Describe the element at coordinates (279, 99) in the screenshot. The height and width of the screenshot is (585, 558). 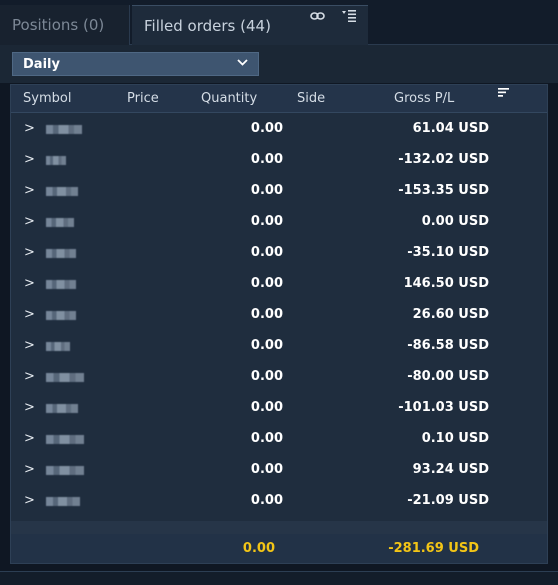
I see `table-header: Symbol Price Quantity Side Gross P/L` at that location.